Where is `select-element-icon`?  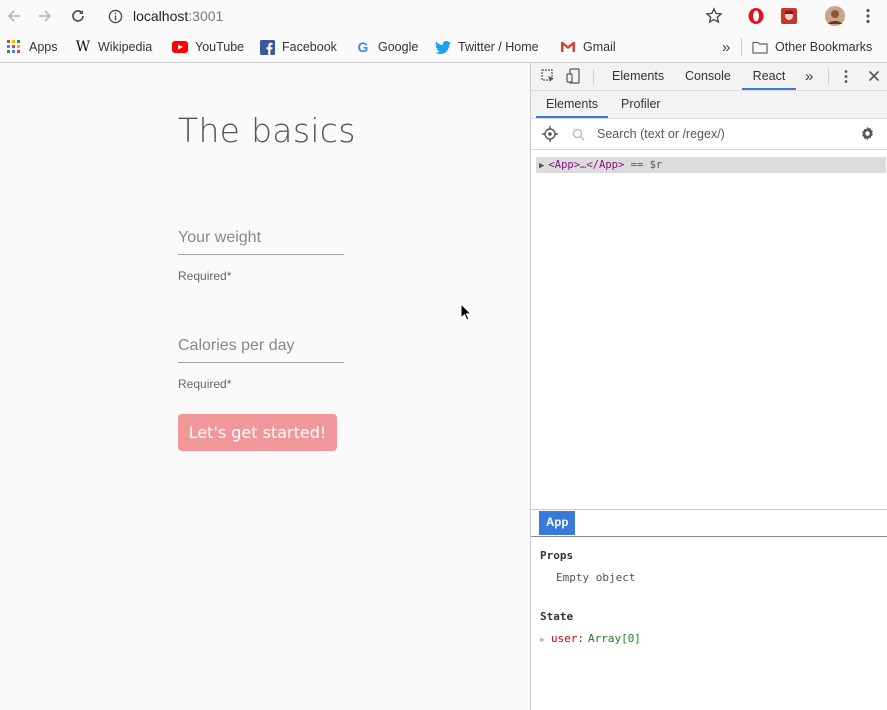 select-element-icon is located at coordinates (550, 134).